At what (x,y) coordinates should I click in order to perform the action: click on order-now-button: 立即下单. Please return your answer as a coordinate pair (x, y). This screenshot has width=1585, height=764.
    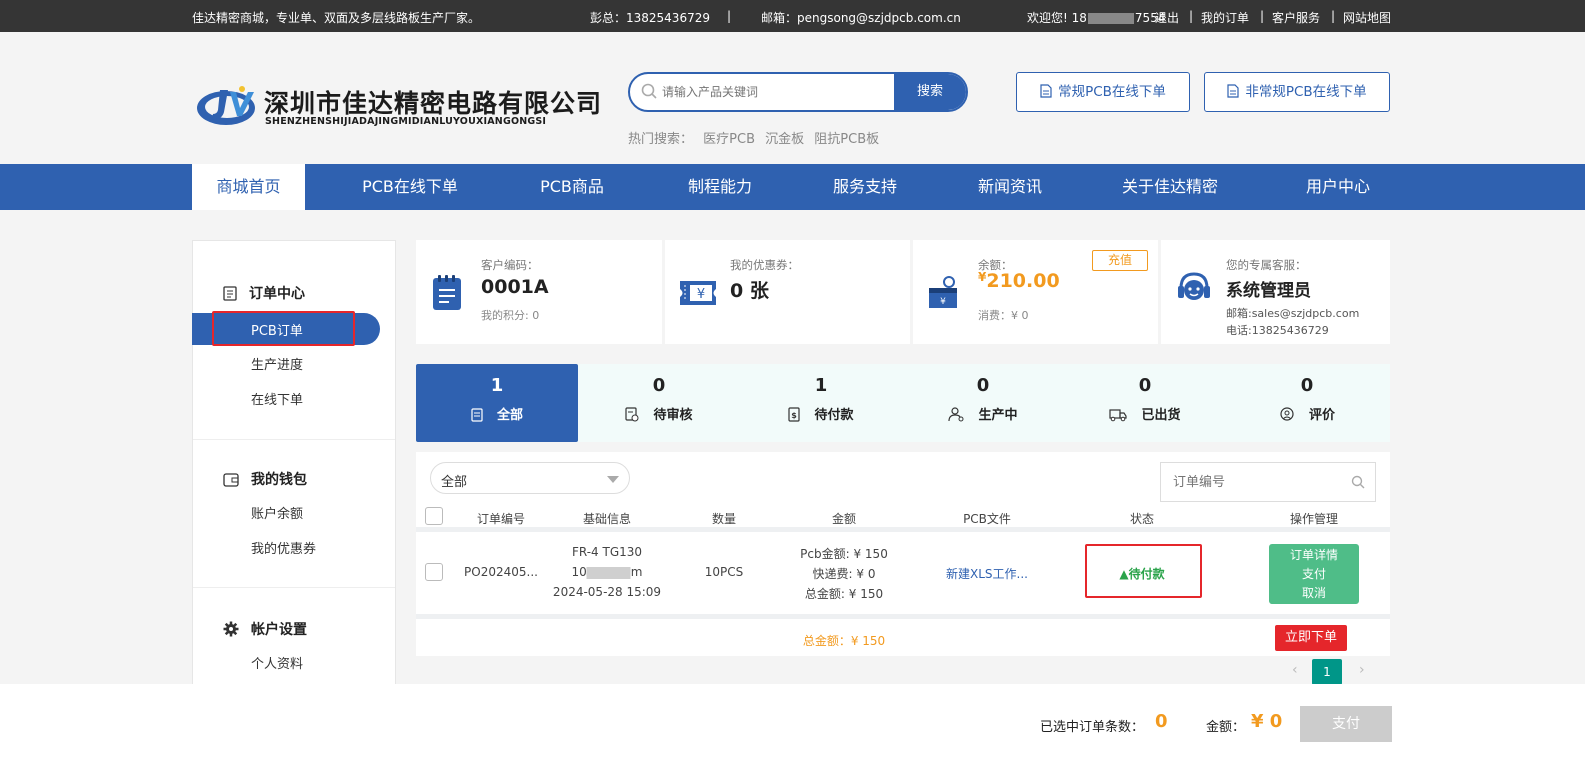
    Looking at the image, I should click on (1311, 638).